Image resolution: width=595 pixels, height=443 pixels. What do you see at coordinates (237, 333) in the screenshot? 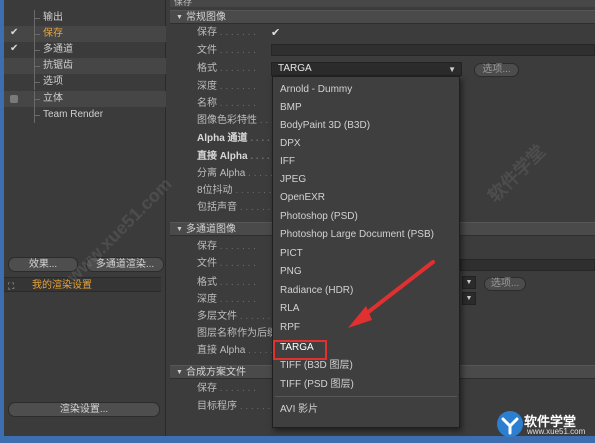
I see `property-label-text: 图层名称作为后缀` at bounding box center [237, 333].